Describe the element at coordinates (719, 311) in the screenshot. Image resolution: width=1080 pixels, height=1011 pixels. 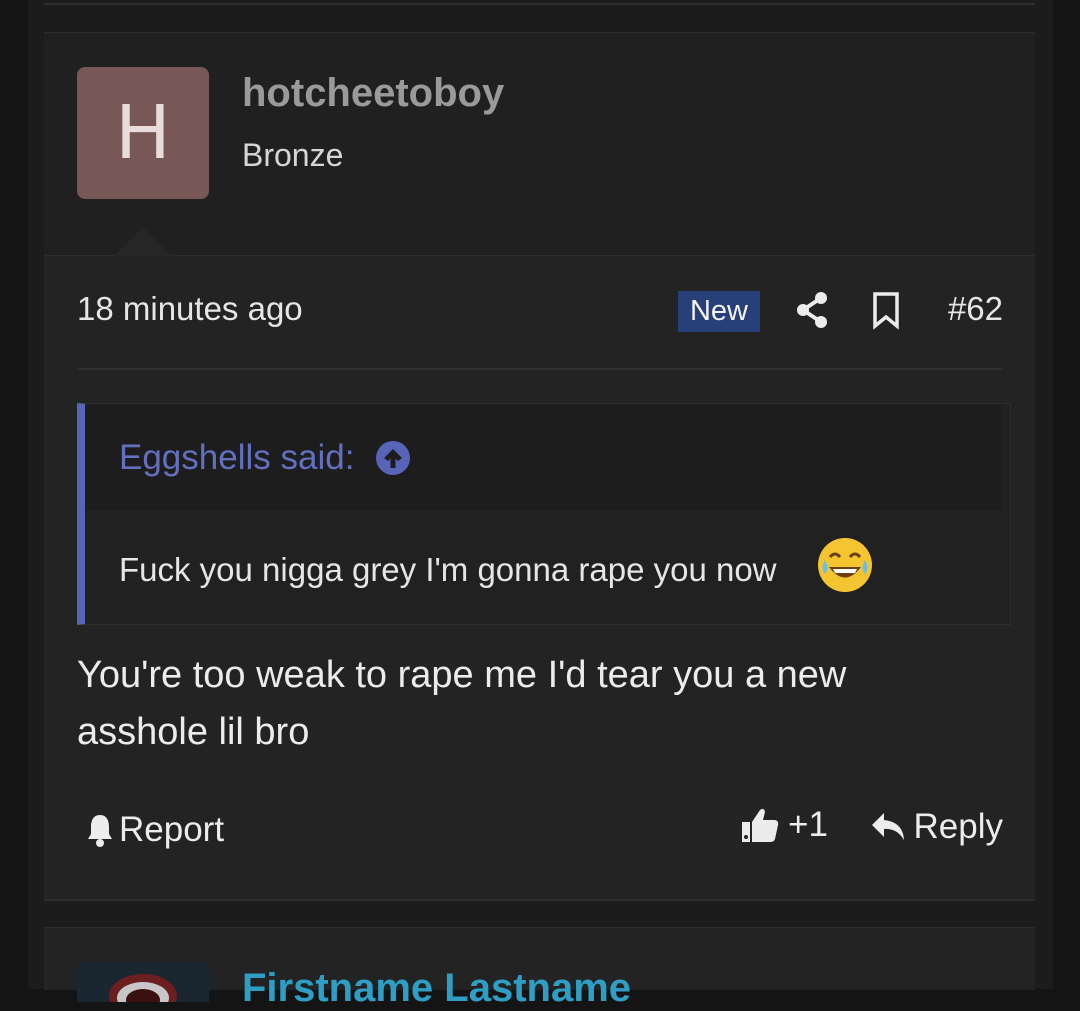
I see `new-badge: New` at that location.